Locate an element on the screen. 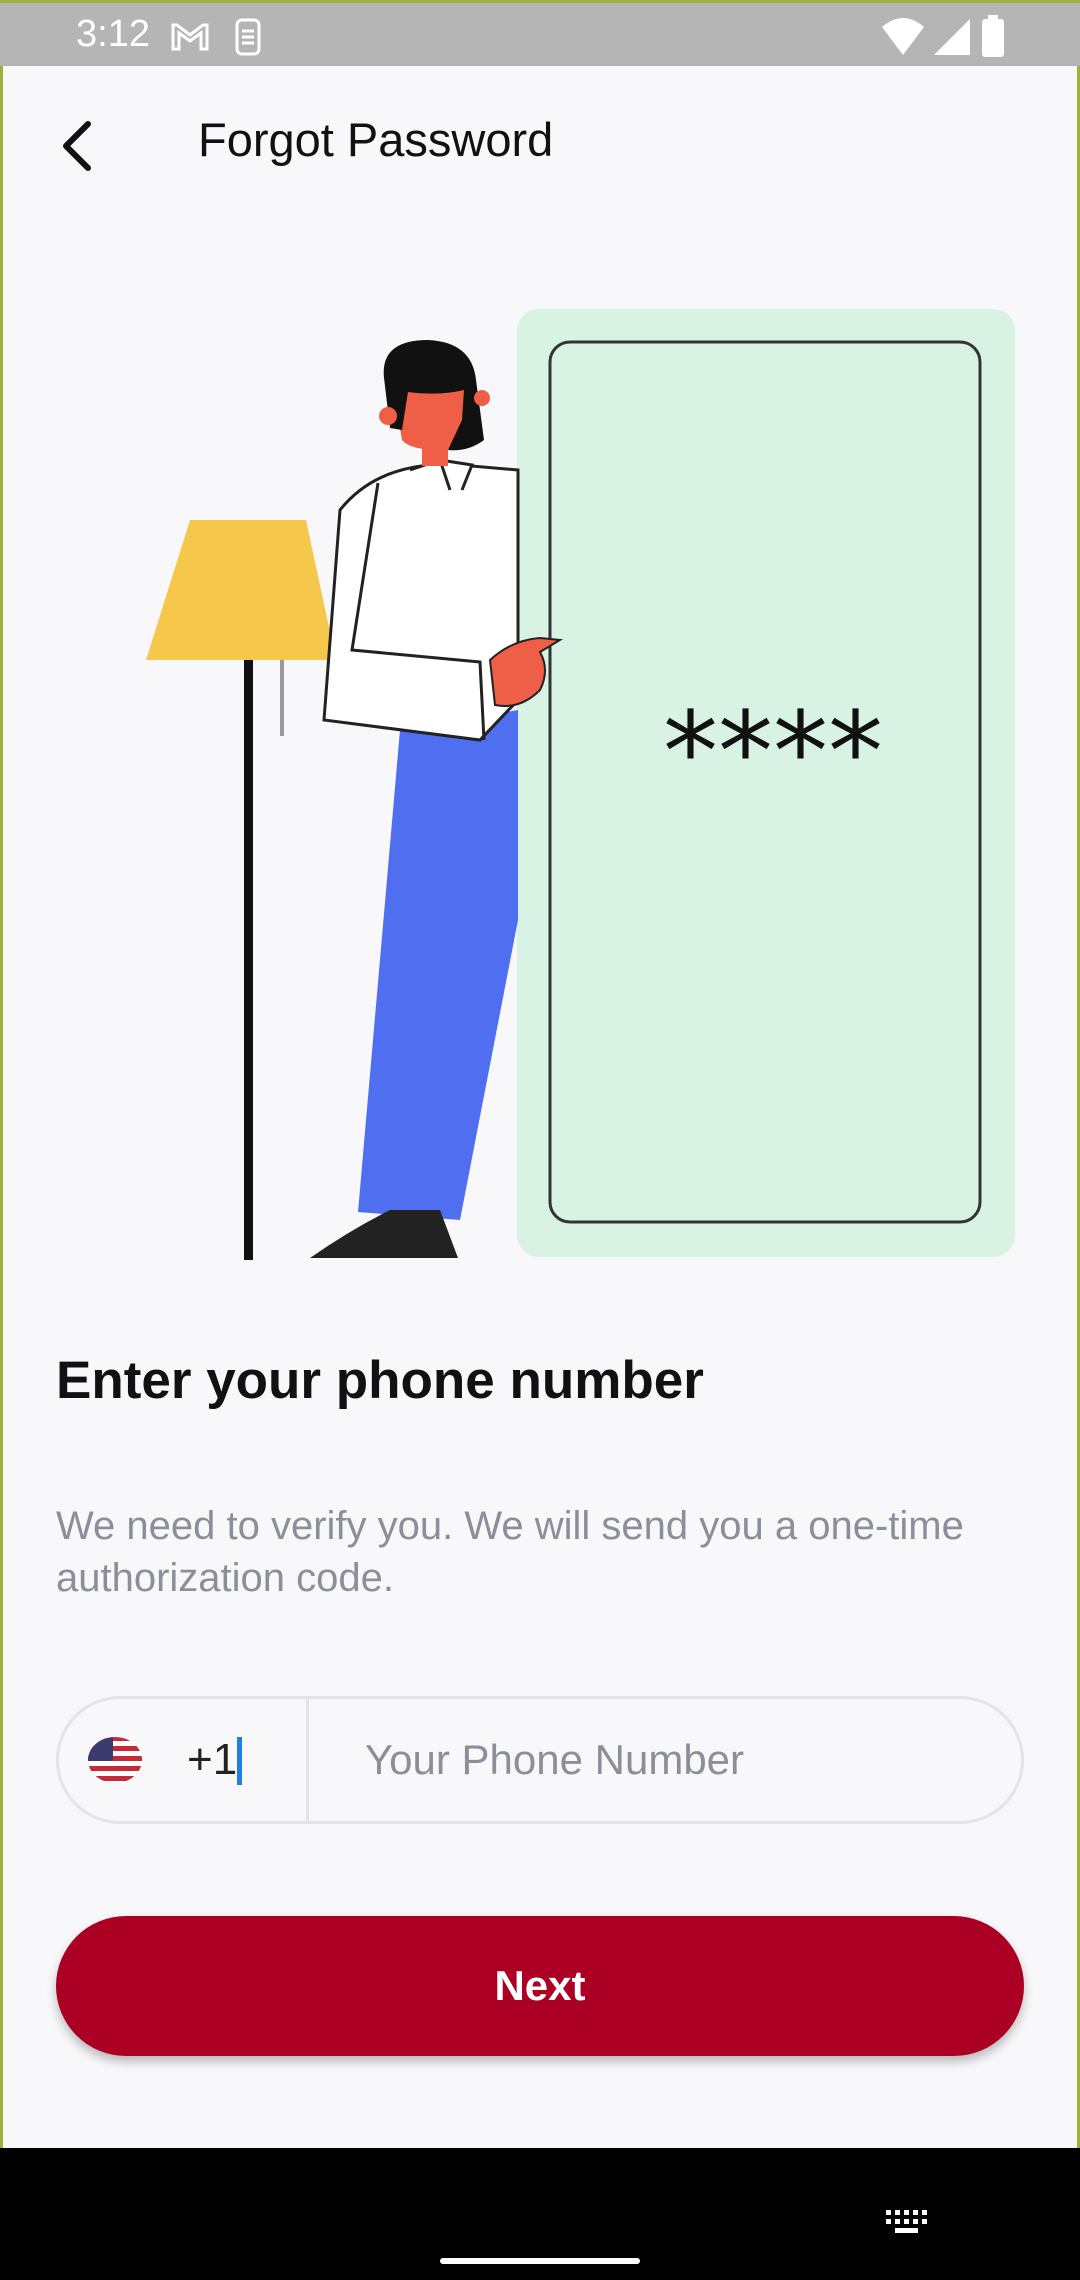 Image resolution: width=1080 pixels, height=2280 pixels. phone-number-input is located at coordinates (665, 1760).